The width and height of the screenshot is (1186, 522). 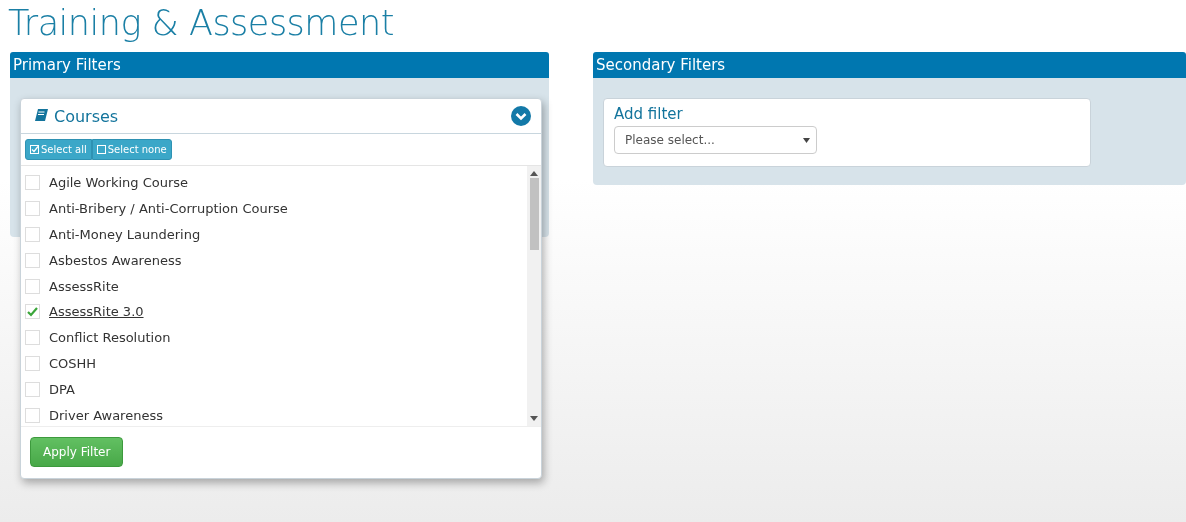 I want to click on check-icon, so click(x=32, y=311).